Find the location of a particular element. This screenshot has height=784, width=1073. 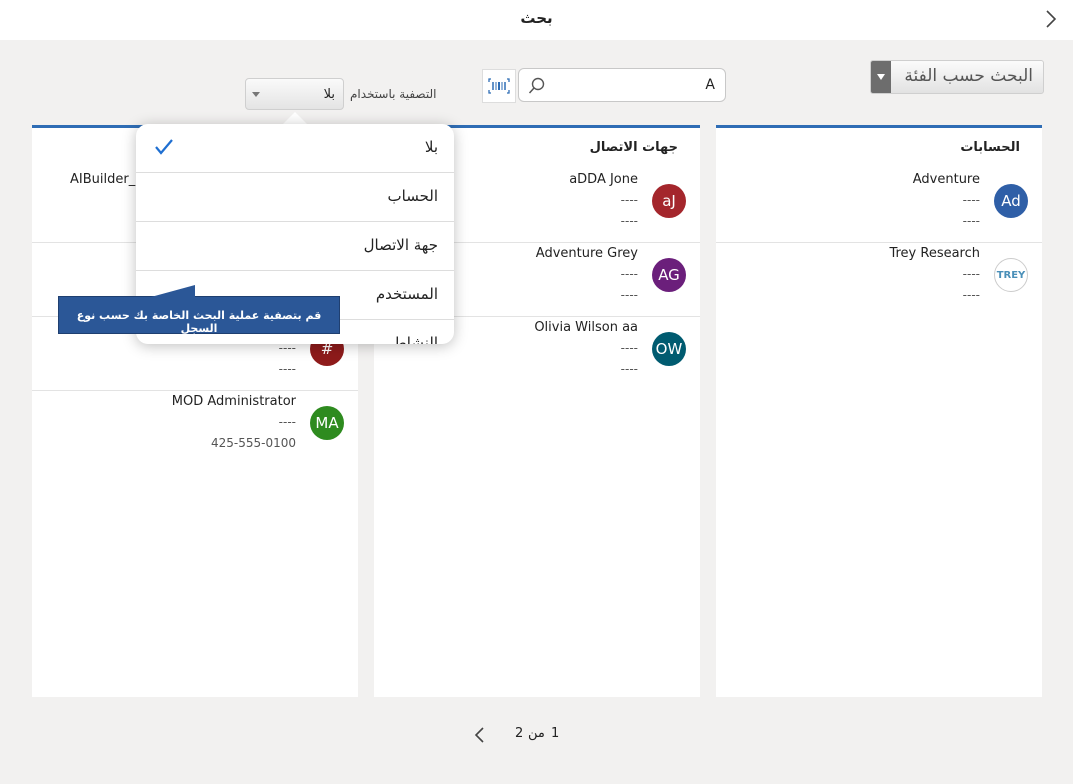

search-by-category-button: البحث حسب الفئة is located at coordinates (957, 77).